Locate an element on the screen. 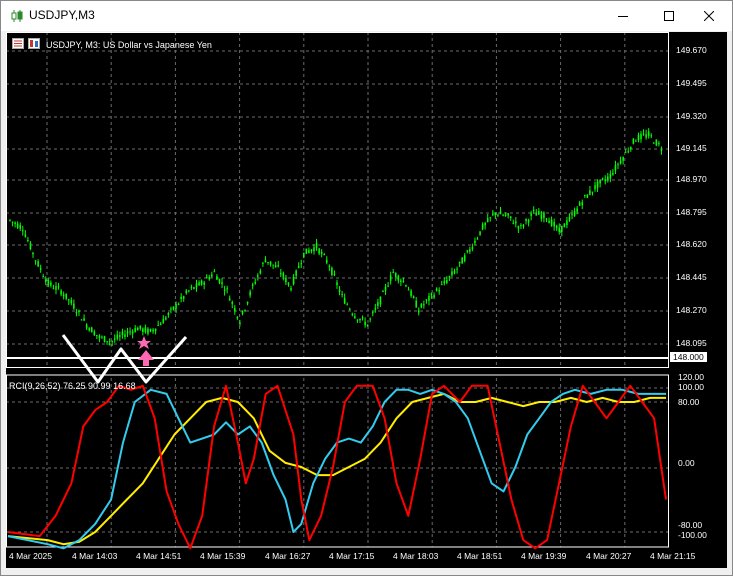  minimize-button is located at coordinates (623, 16).